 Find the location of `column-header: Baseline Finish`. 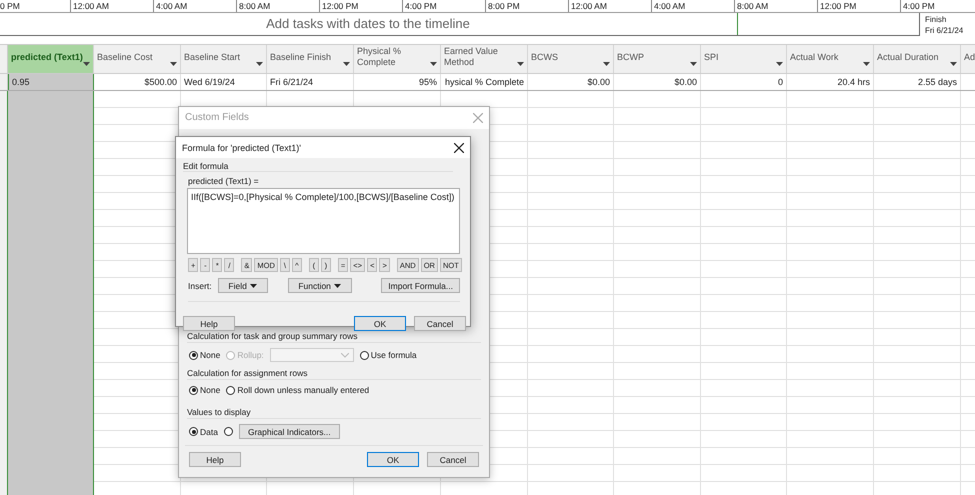

column-header: Baseline Finish is located at coordinates (310, 59).